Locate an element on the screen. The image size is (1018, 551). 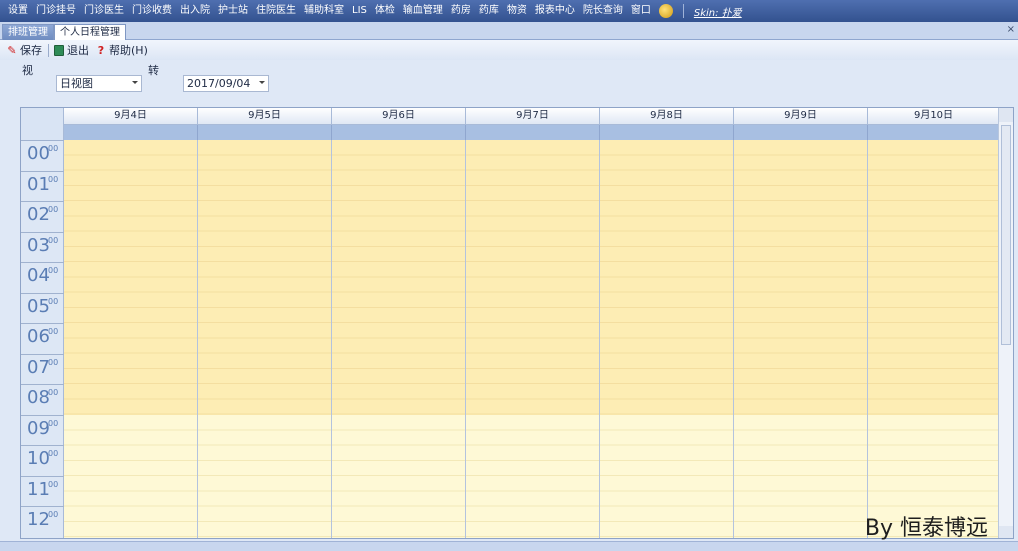
close-tab-icon: × is located at coordinates (1011, 29).